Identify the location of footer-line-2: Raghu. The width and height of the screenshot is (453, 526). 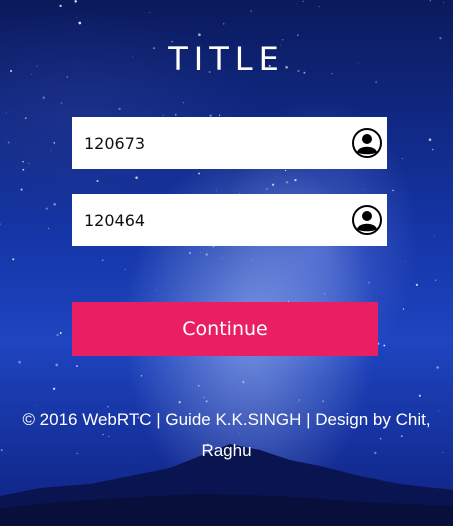
(226, 450).